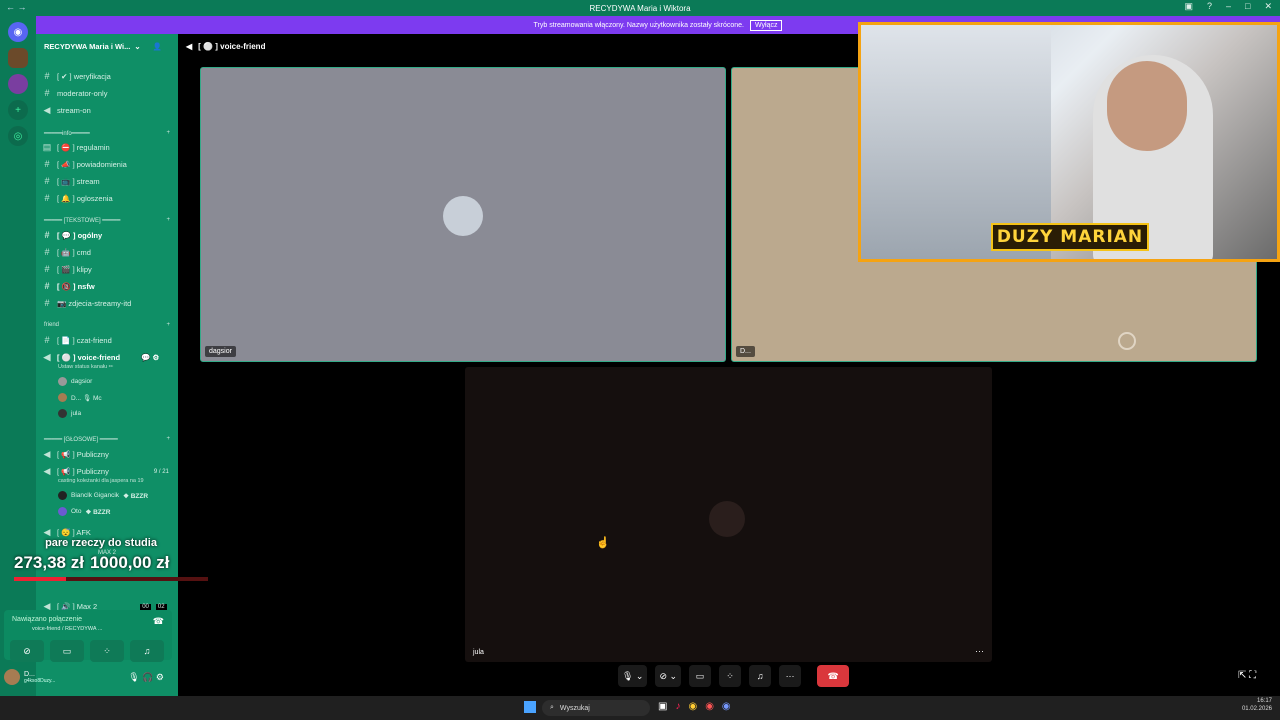 The height and width of the screenshot is (720, 1280). What do you see at coordinates (1070, 237) in the screenshot?
I see `streamer-name-plate: DUZY MARIAN` at bounding box center [1070, 237].